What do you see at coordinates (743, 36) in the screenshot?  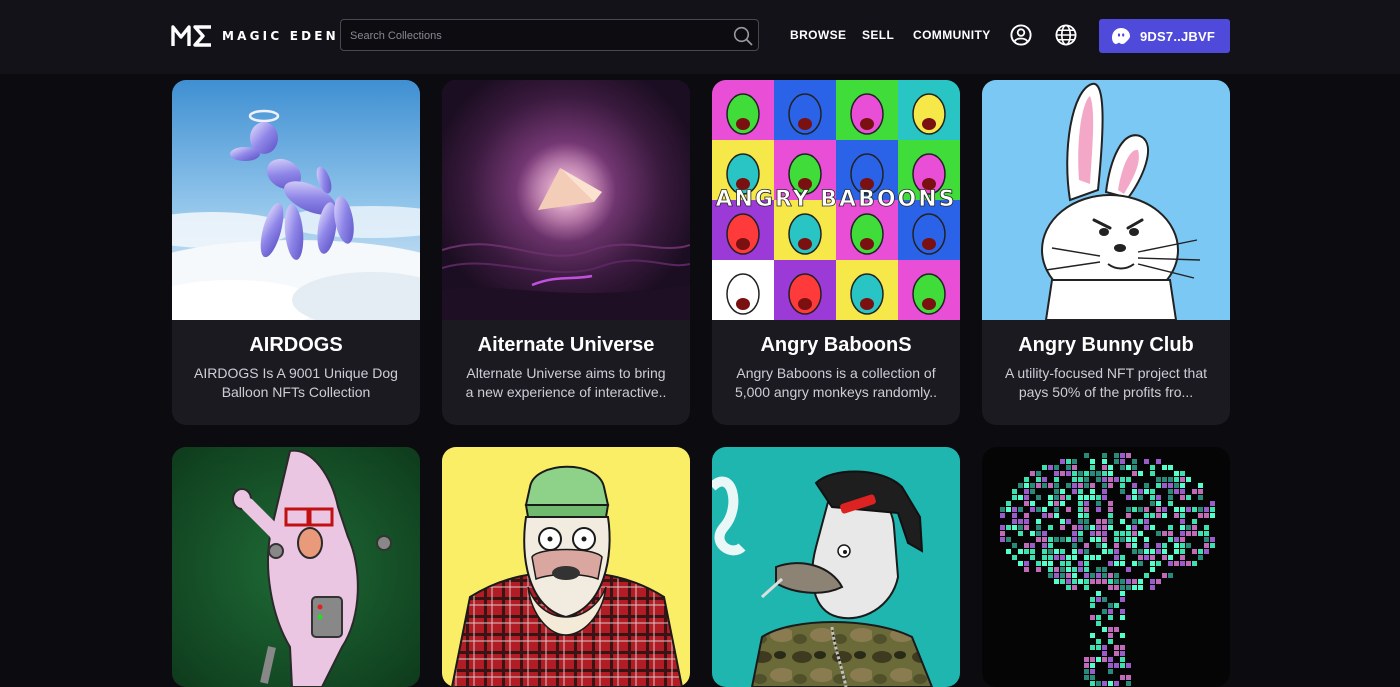 I see `search-icon` at bounding box center [743, 36].